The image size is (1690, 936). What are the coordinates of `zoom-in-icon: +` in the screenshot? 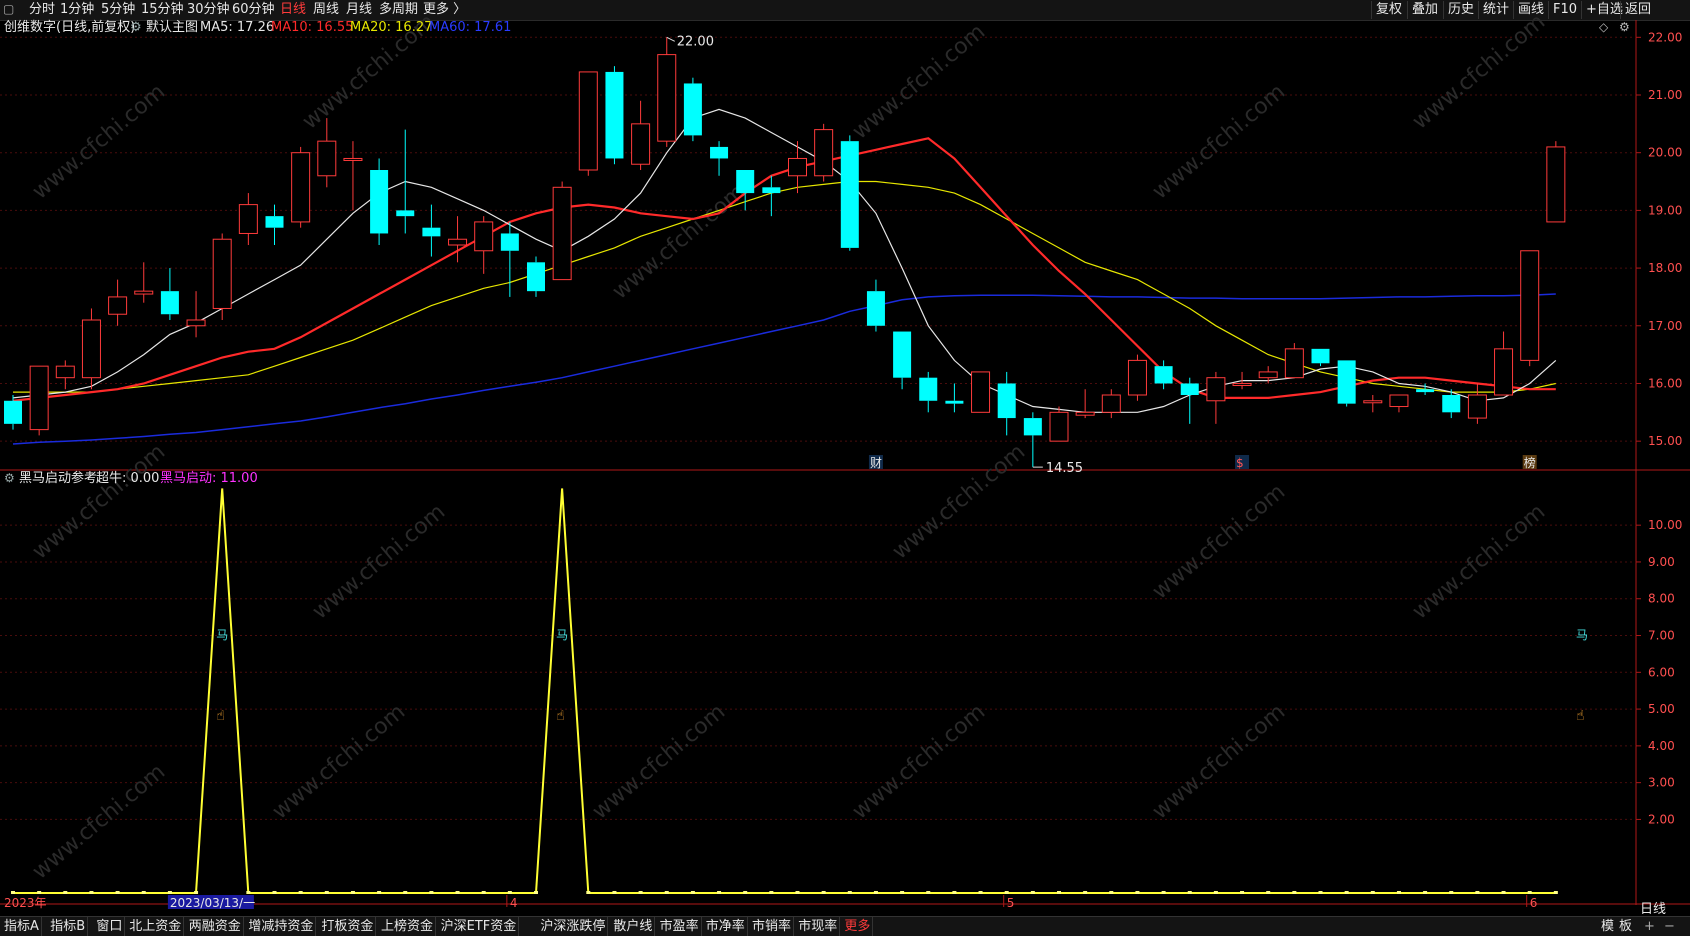 It's located at (1649, 926).